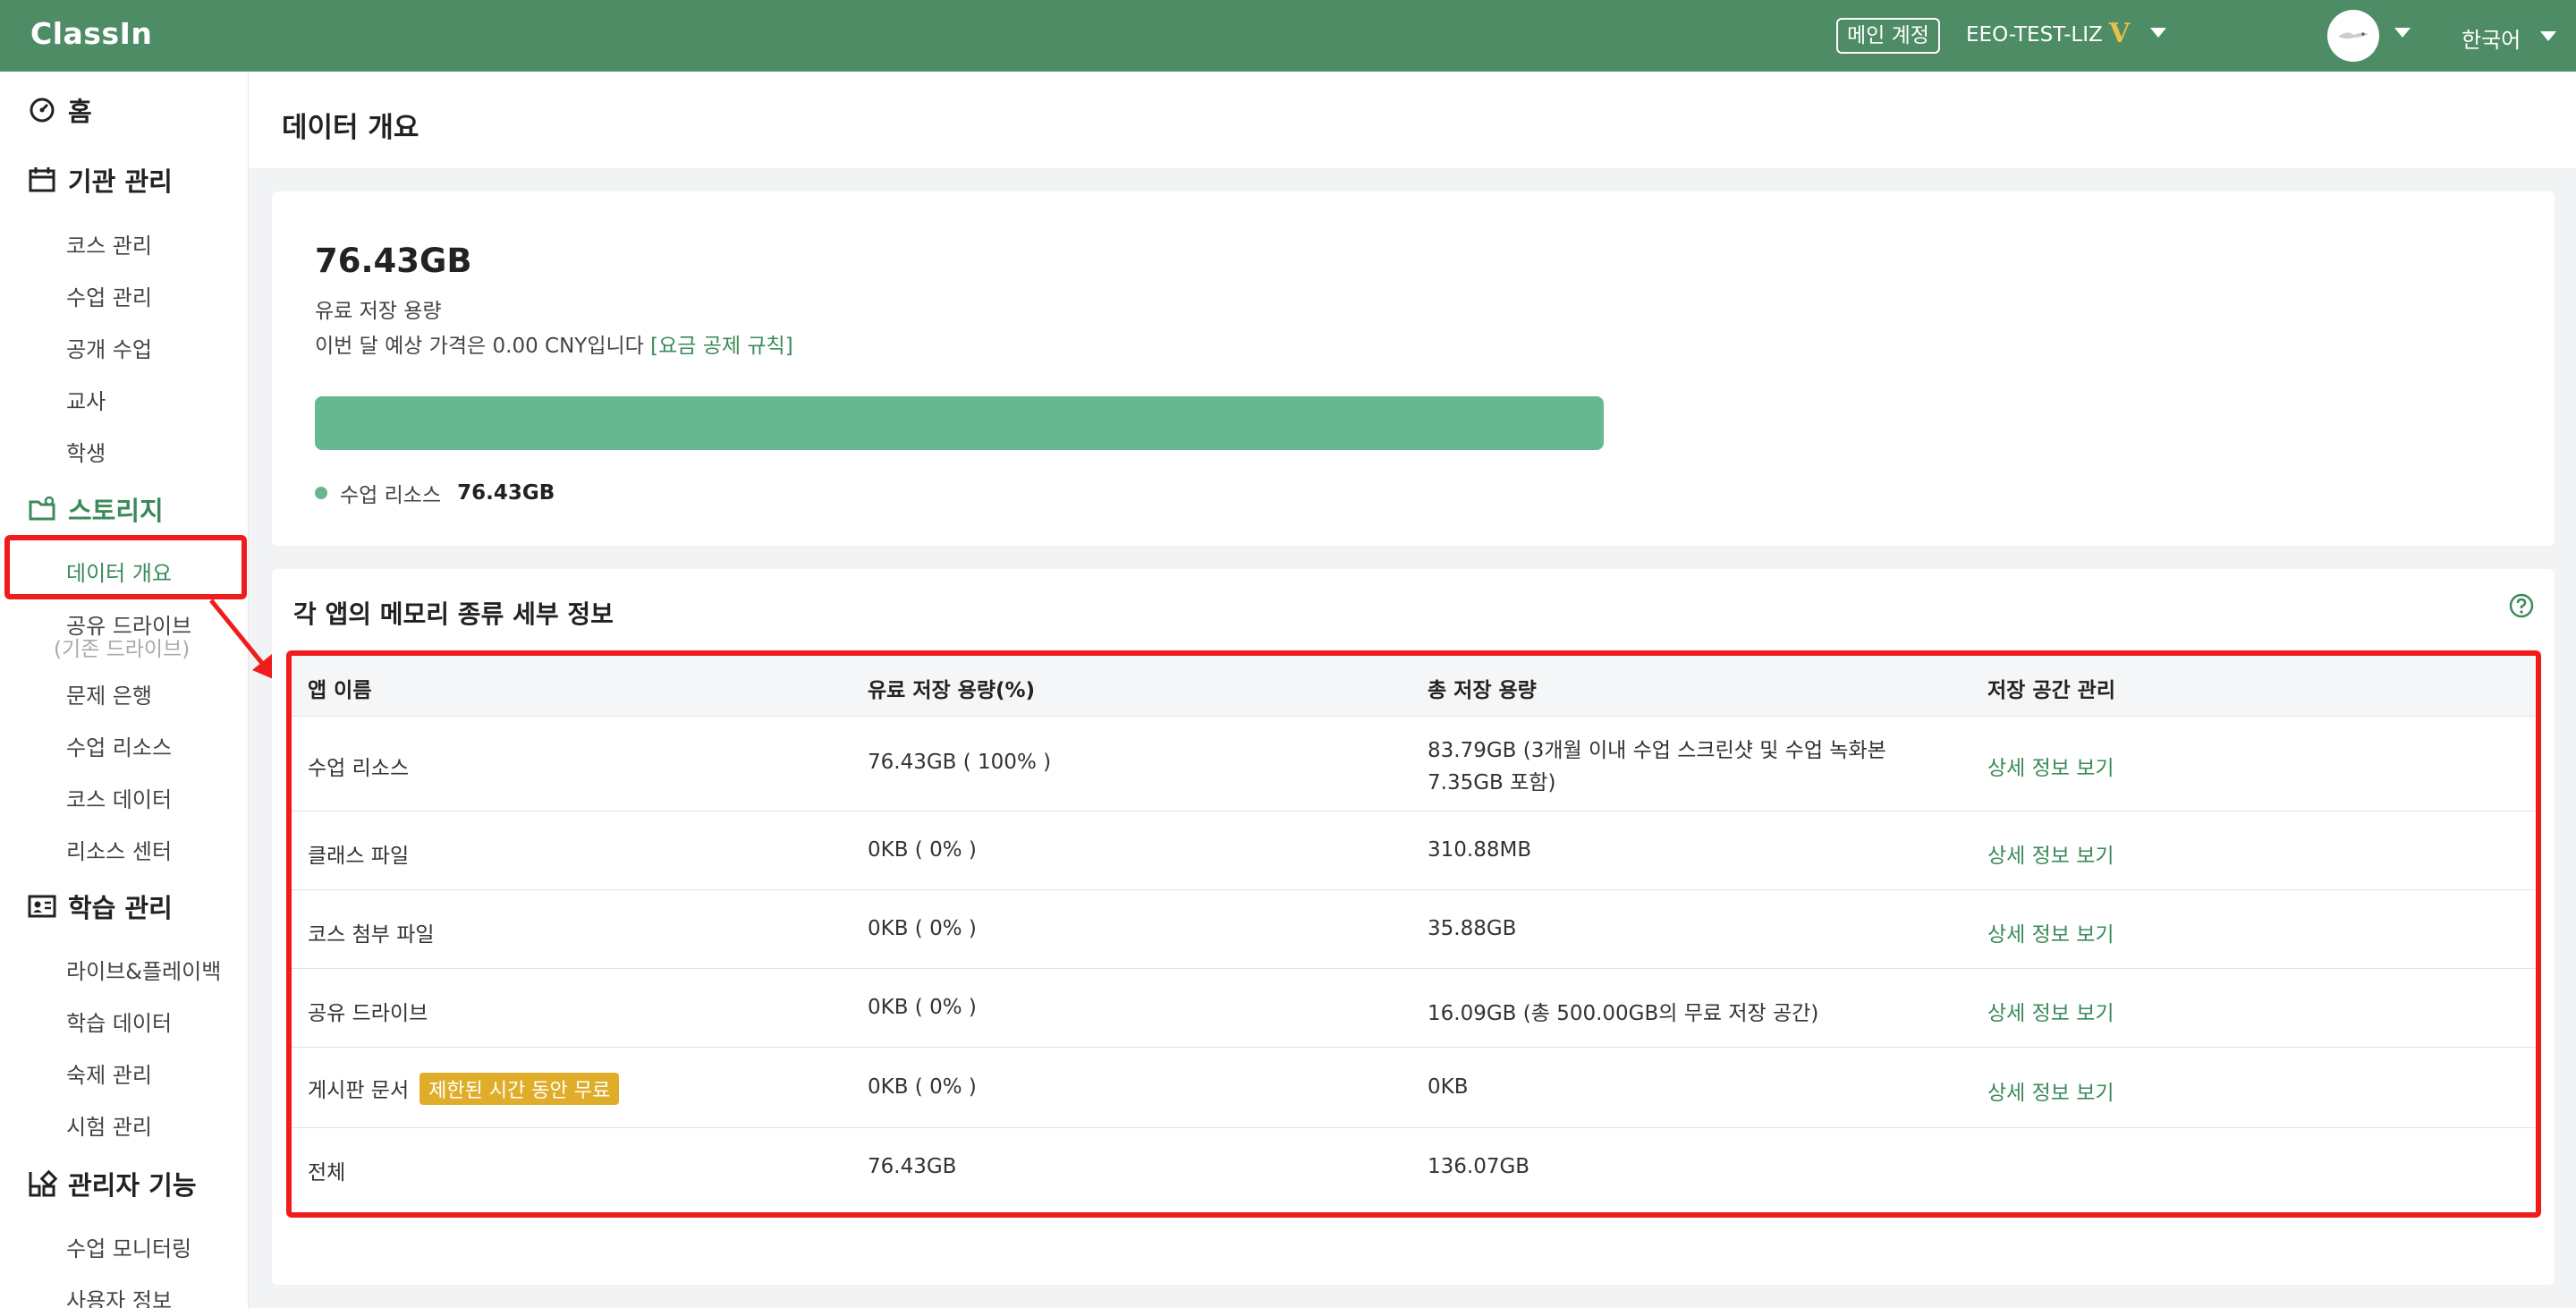 Image resolution: width=2576 pixels, height=1308 pixels. What do you see at coordinates (122, 649) in the screenshot?
I see `shared-drive-subtitle: (기존 드라이브)` at bounding box center [122, 649].